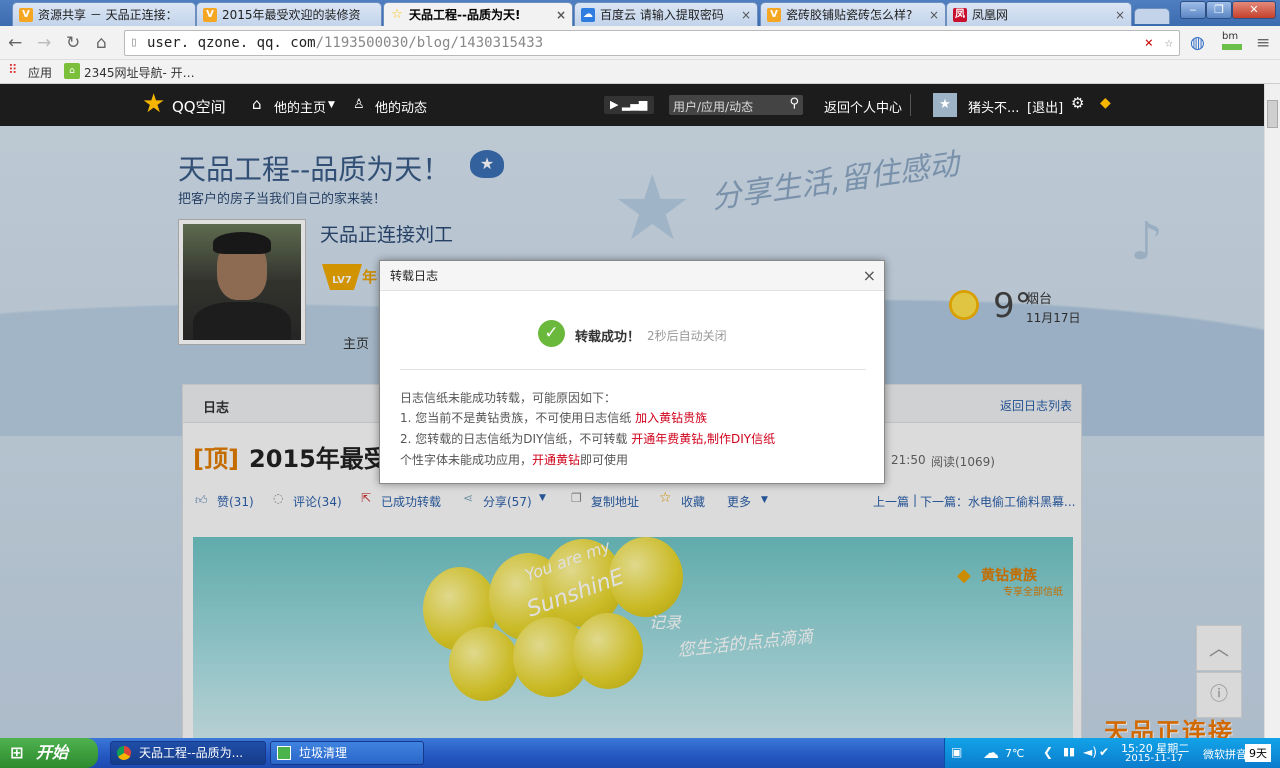 This screenshot has width=1280, height=768. I want to click on tray-arrow-icon: ❮, so click(1048, 752).